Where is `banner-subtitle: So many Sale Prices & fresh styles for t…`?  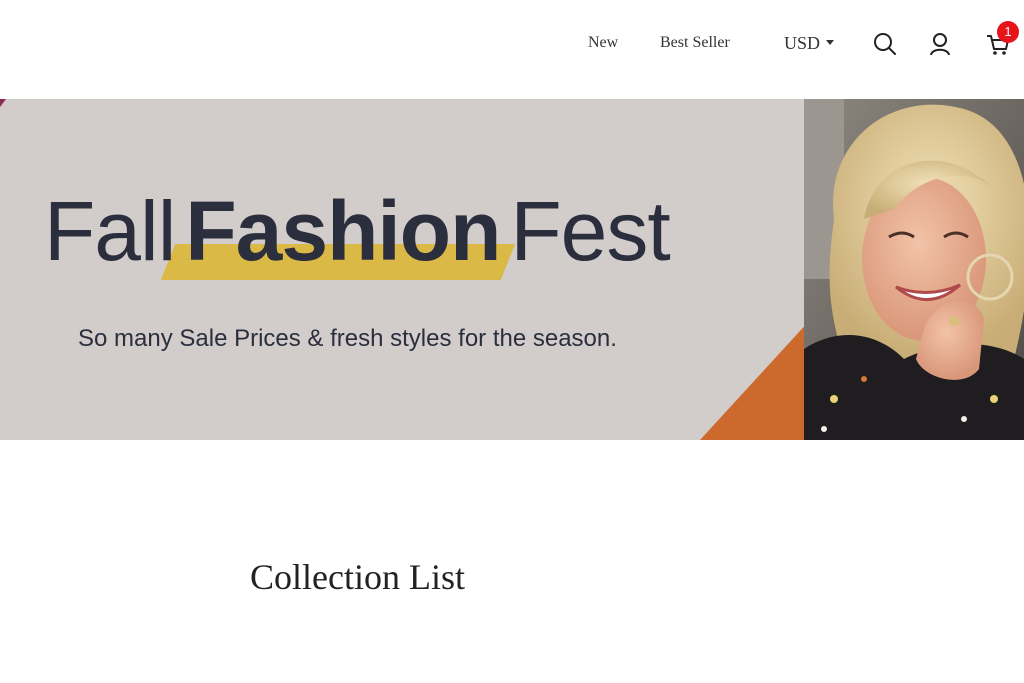 banner-subtitle: So many Sale Prices & fresh styles for t… is located at coordinates (347, 338).